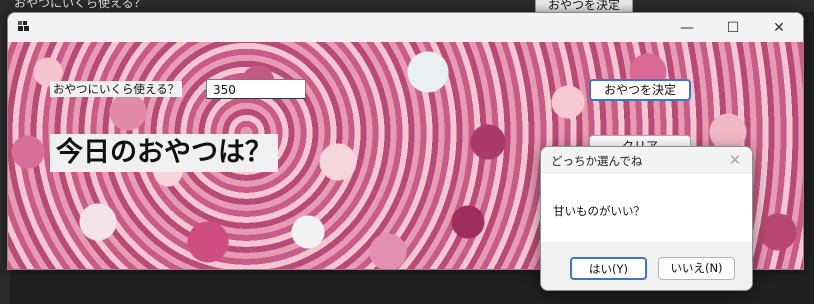 The width and height of the screenshot is (814, 304). I want to click on dialog-body: 甘いものがいい？, so click(646, 208).